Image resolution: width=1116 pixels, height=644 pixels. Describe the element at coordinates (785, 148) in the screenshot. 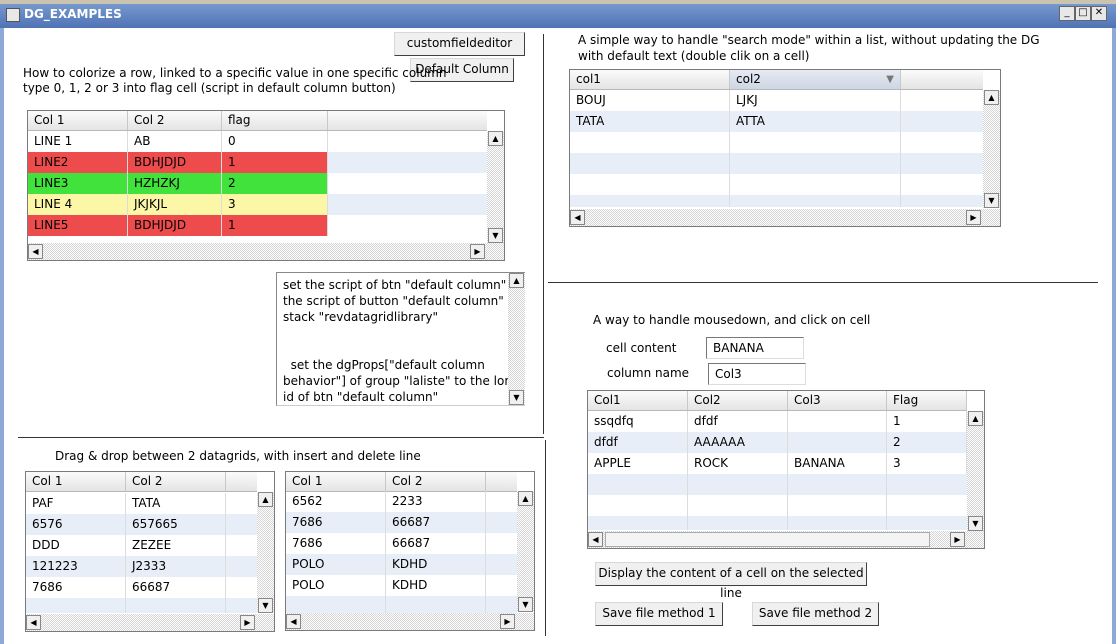

I see `search-datagrid: col1 col2 ▼ BOUJ LJKJ TATA ATTA ▲ ▼ ◀ ▶` at that location.